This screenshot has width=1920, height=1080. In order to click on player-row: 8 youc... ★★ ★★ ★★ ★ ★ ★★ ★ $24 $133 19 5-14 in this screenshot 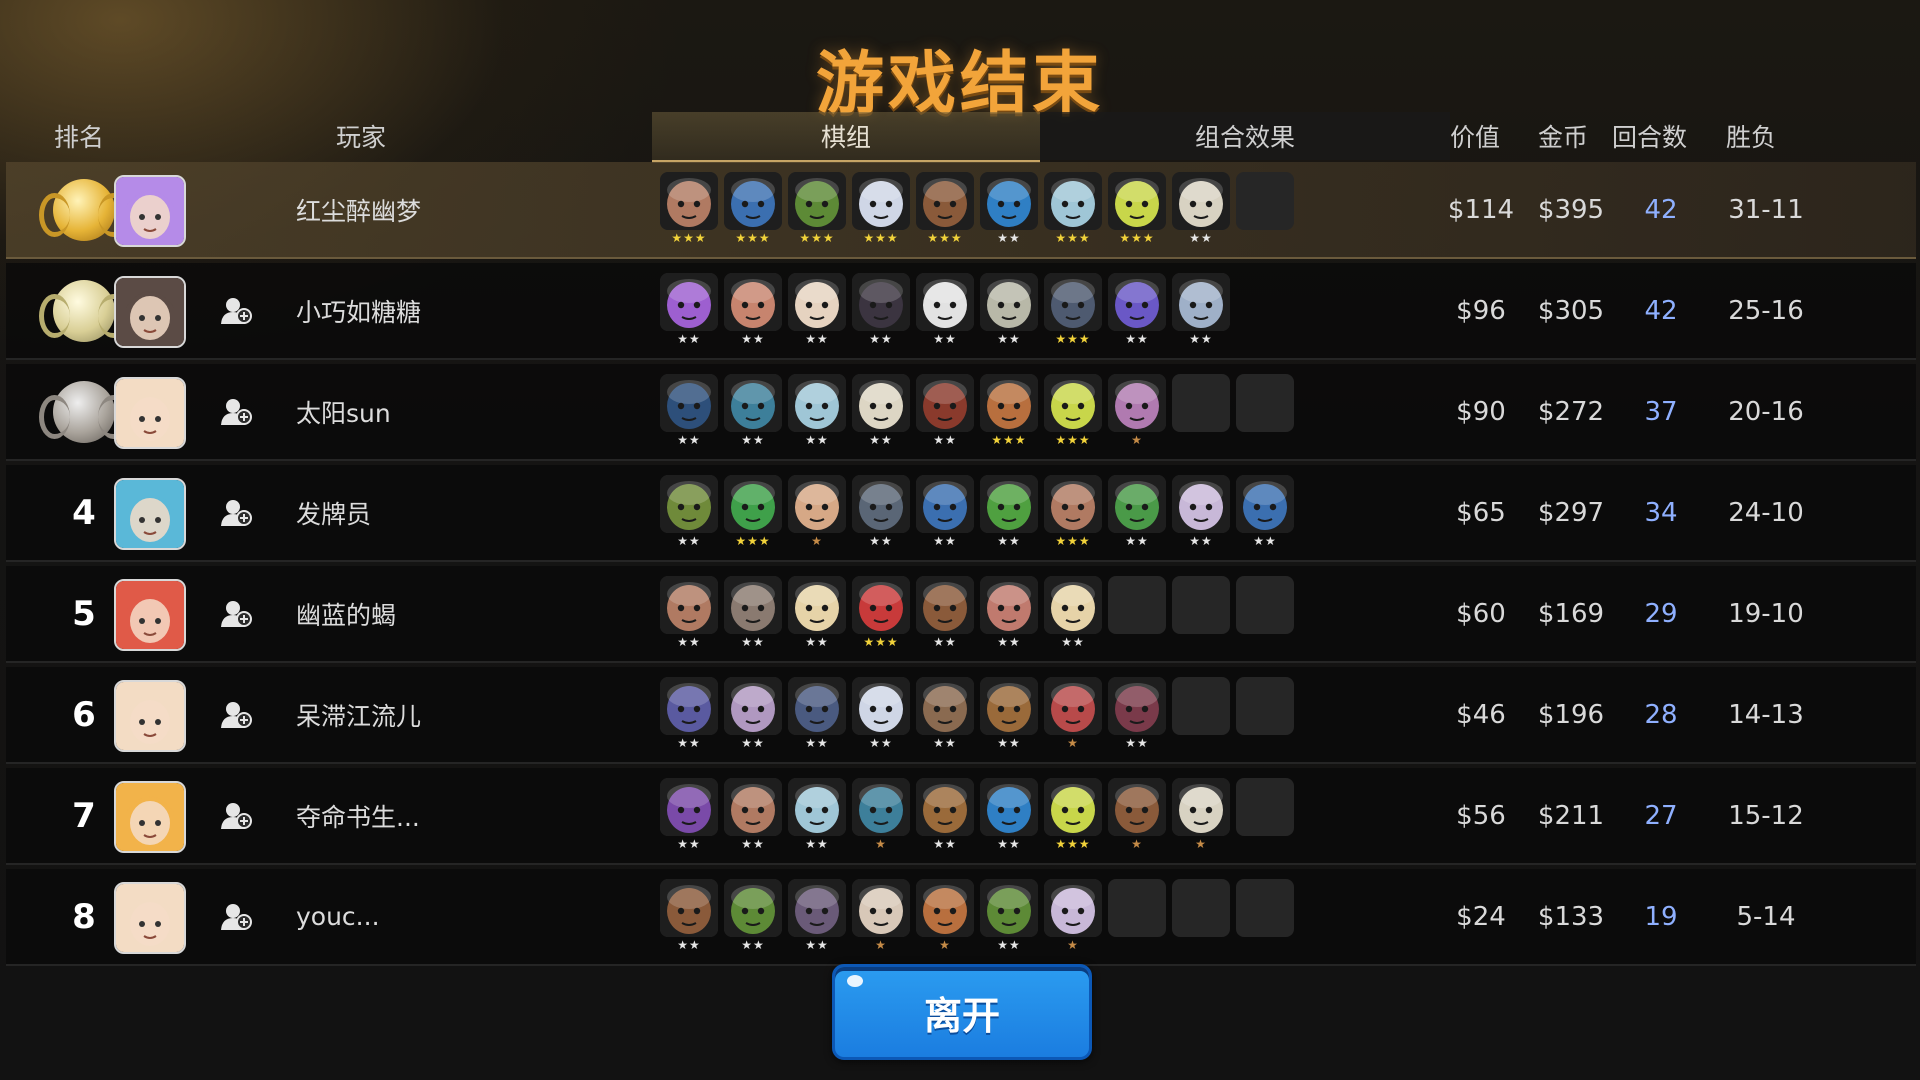, I will do `click(961, 917)`.